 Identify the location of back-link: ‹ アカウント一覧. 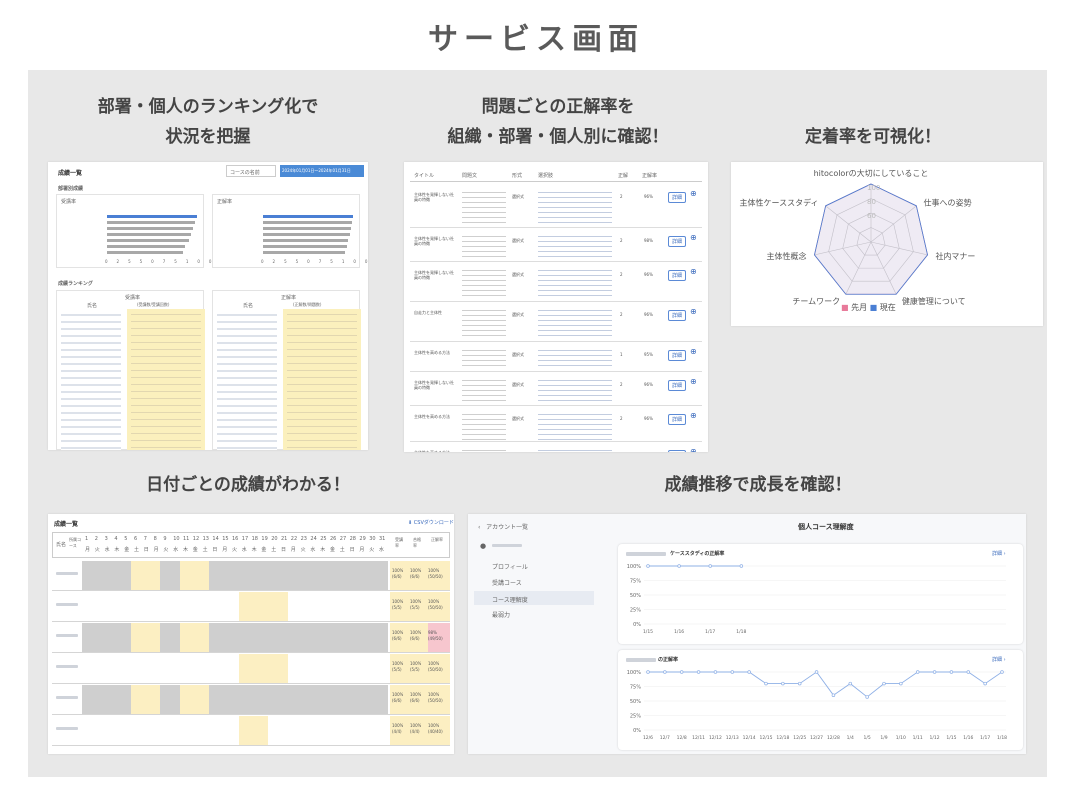
(503, 526).